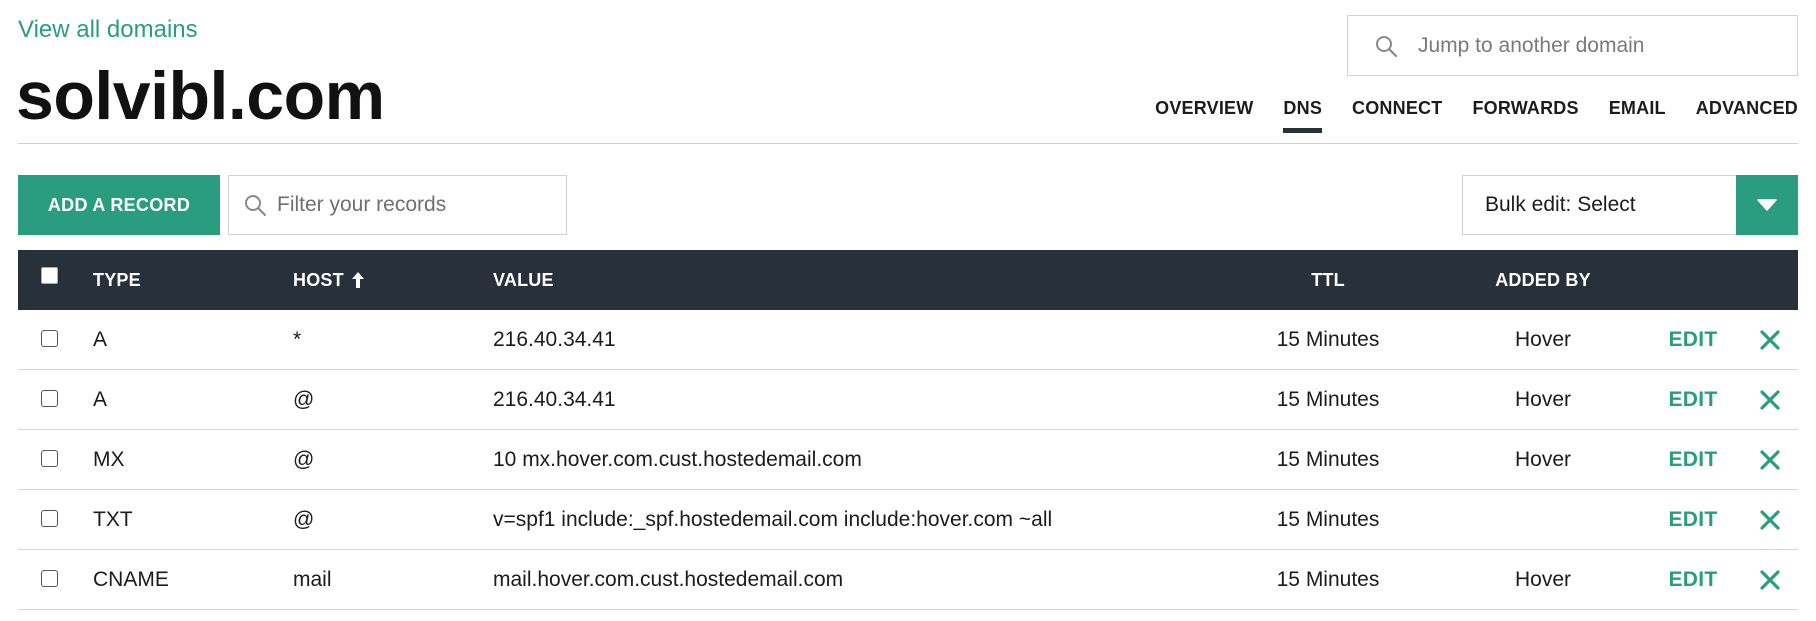 The image size is (1816, 621). I want to click on record-type: TXT, so click(113, 519).